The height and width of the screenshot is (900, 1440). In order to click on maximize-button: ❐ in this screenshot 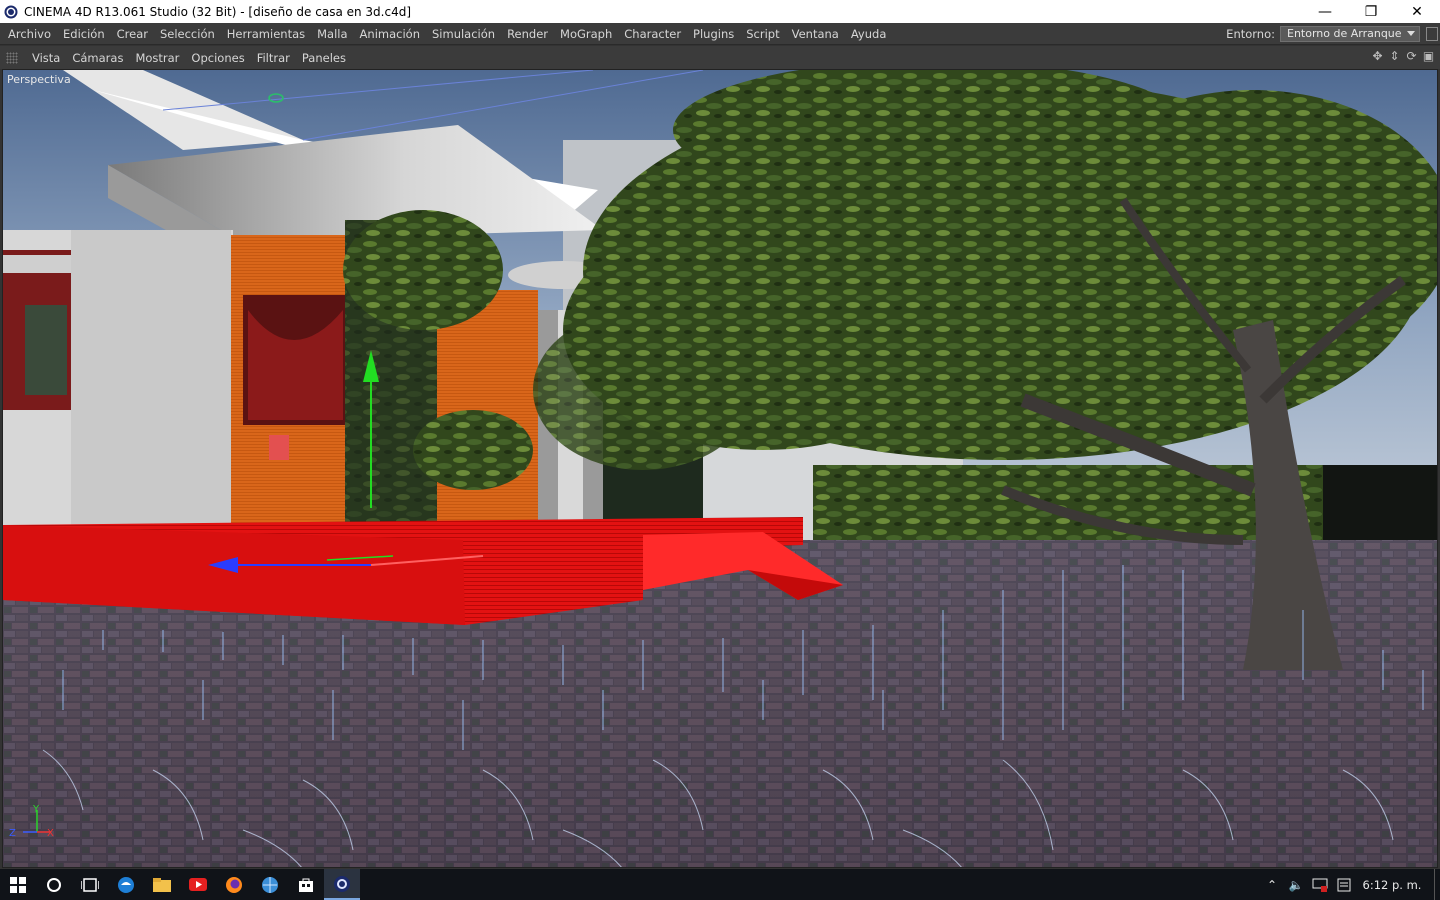, I will do `click(1371, 11)`.